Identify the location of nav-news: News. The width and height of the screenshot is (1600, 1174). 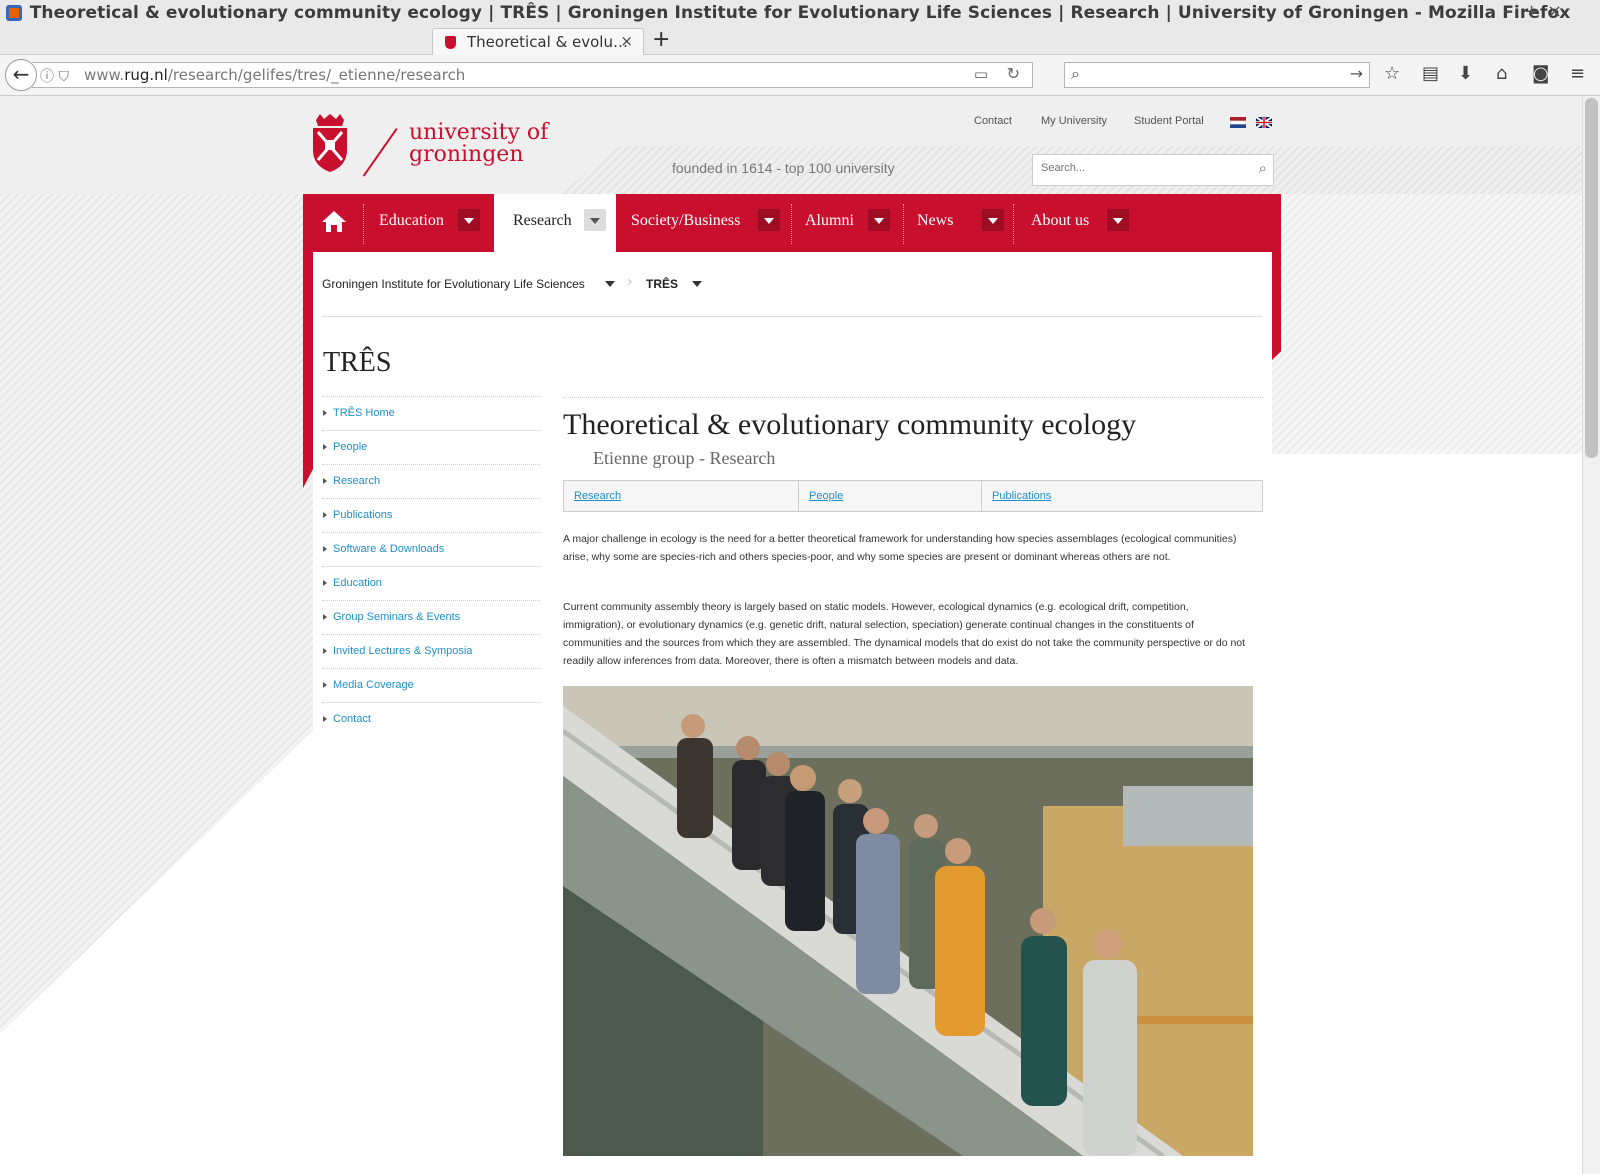
(960, 223).